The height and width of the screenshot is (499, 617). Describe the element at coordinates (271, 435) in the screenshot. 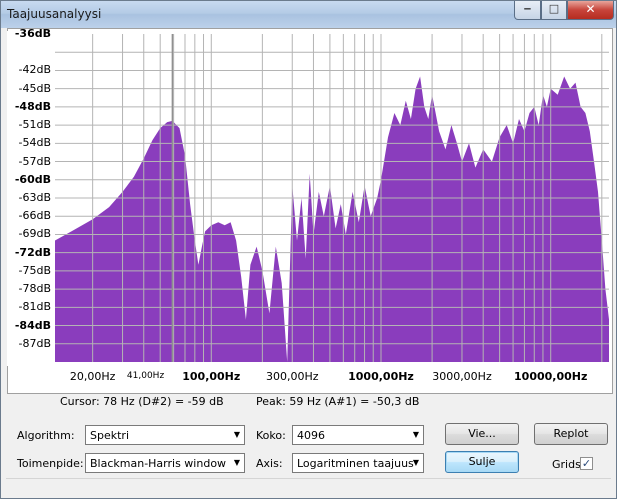

I see `size-label: Koko:` at that location.